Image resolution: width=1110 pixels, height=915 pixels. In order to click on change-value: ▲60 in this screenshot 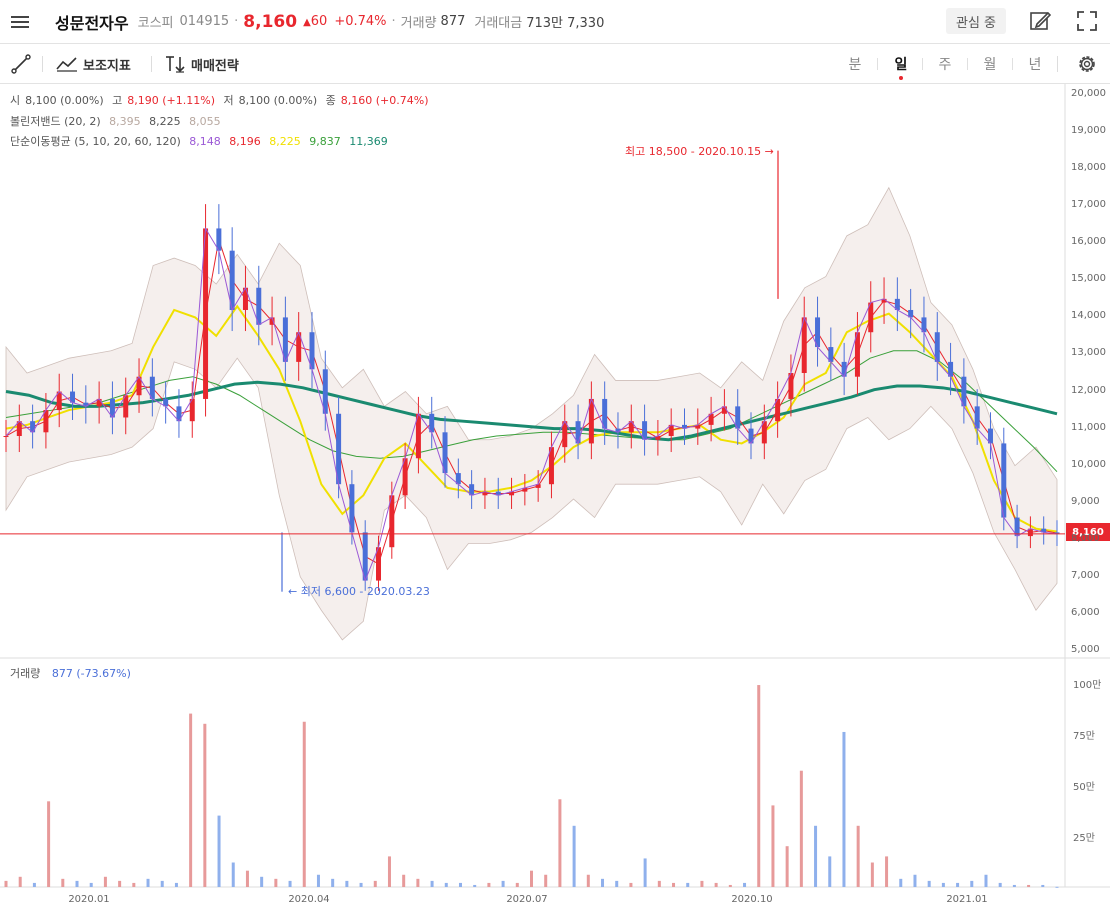, I will do `click(315, 21)`.